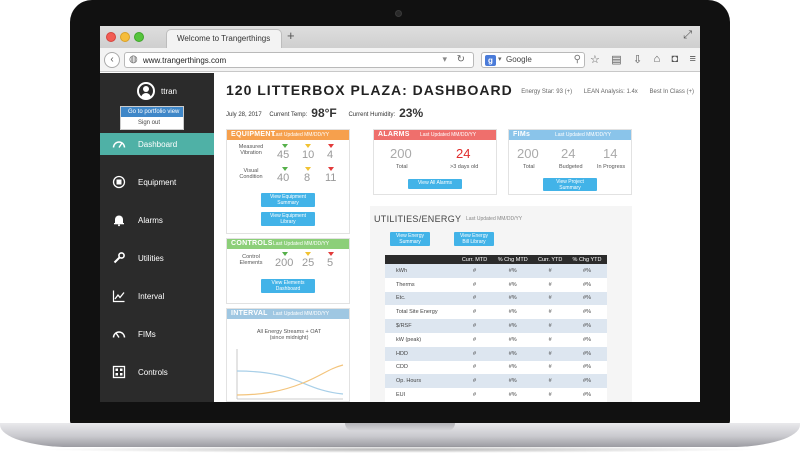 The width and height of the screenshot is (800, 455). What do you see at coordinates (119, 372) in the screenshot?
I see `controls-icon` at bounding box center [119, 372].